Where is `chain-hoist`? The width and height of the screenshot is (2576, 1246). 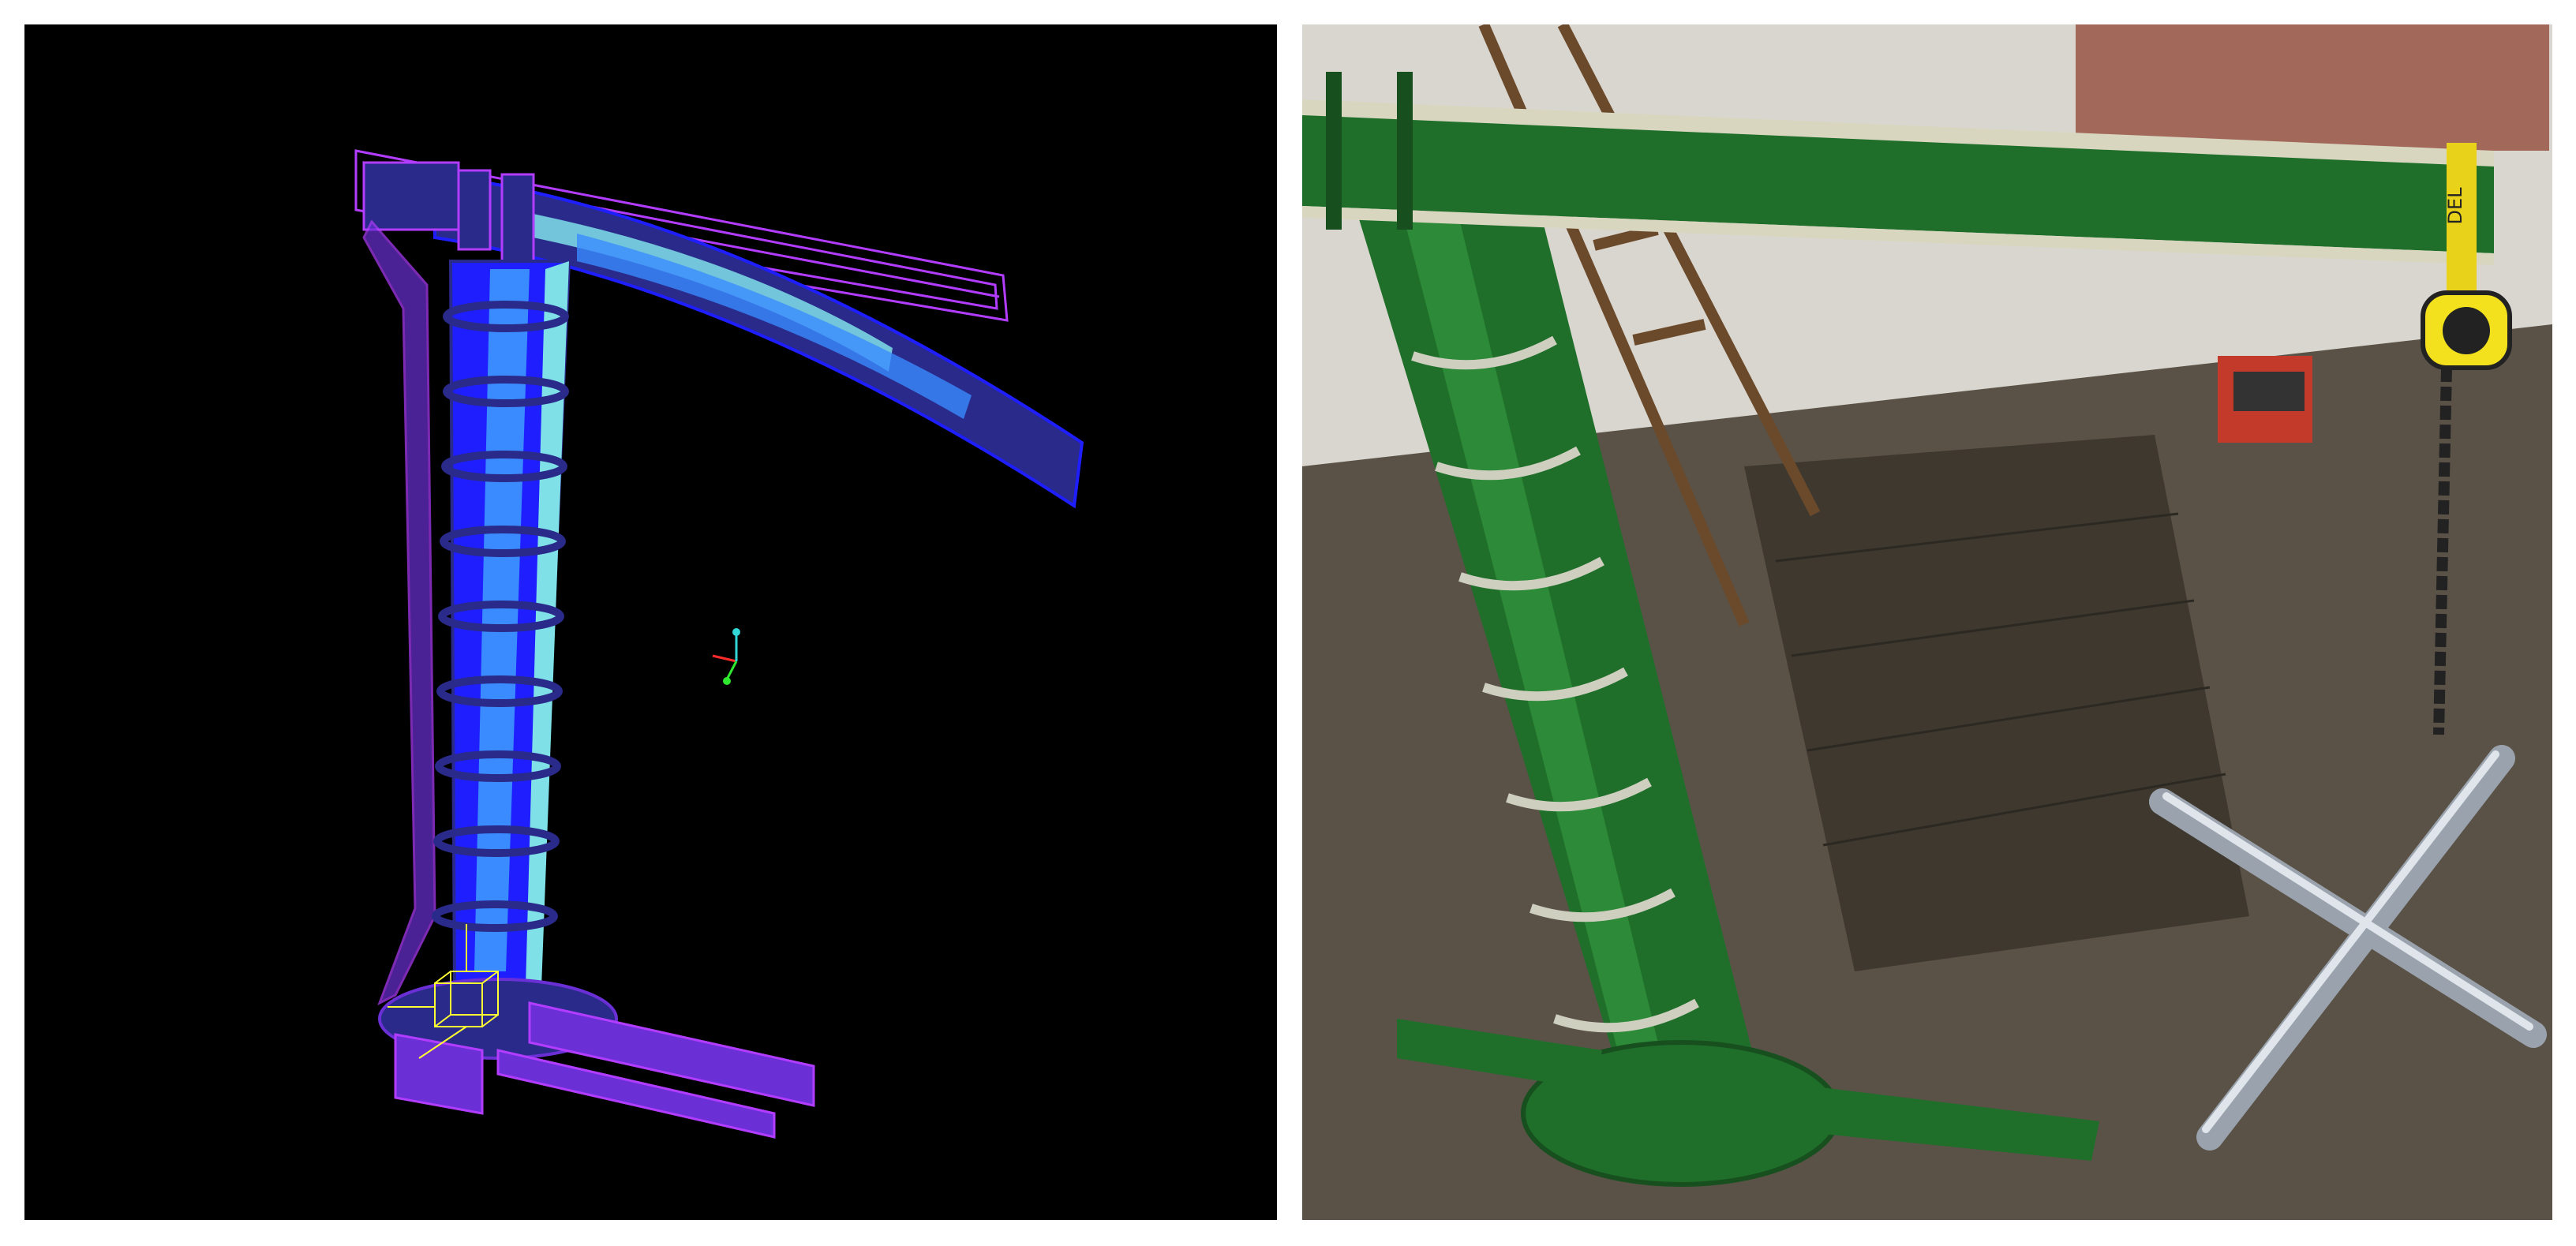 chain-hoist is located at coordinates (2466, 330).